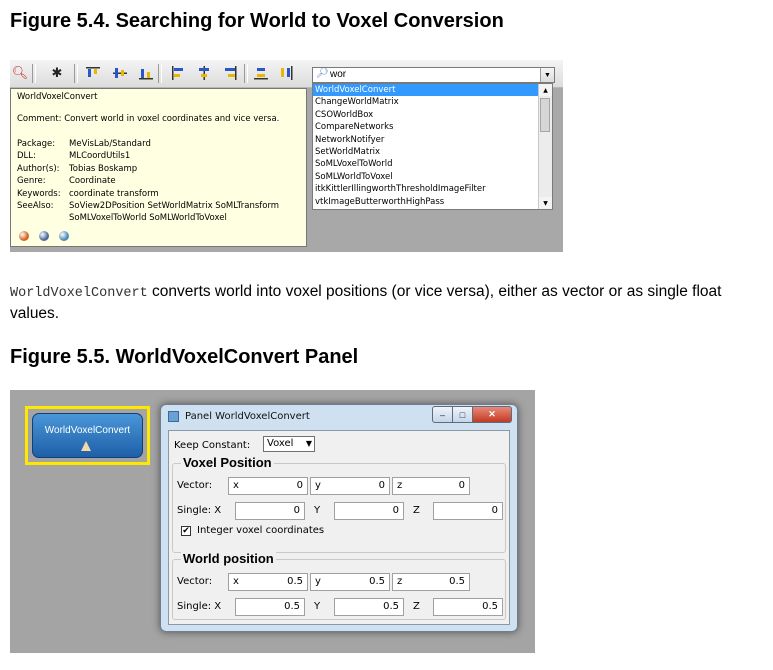 The image size is (773, 670). I want to click on module-node: WorldVoxelConvert, so click(87, 435).